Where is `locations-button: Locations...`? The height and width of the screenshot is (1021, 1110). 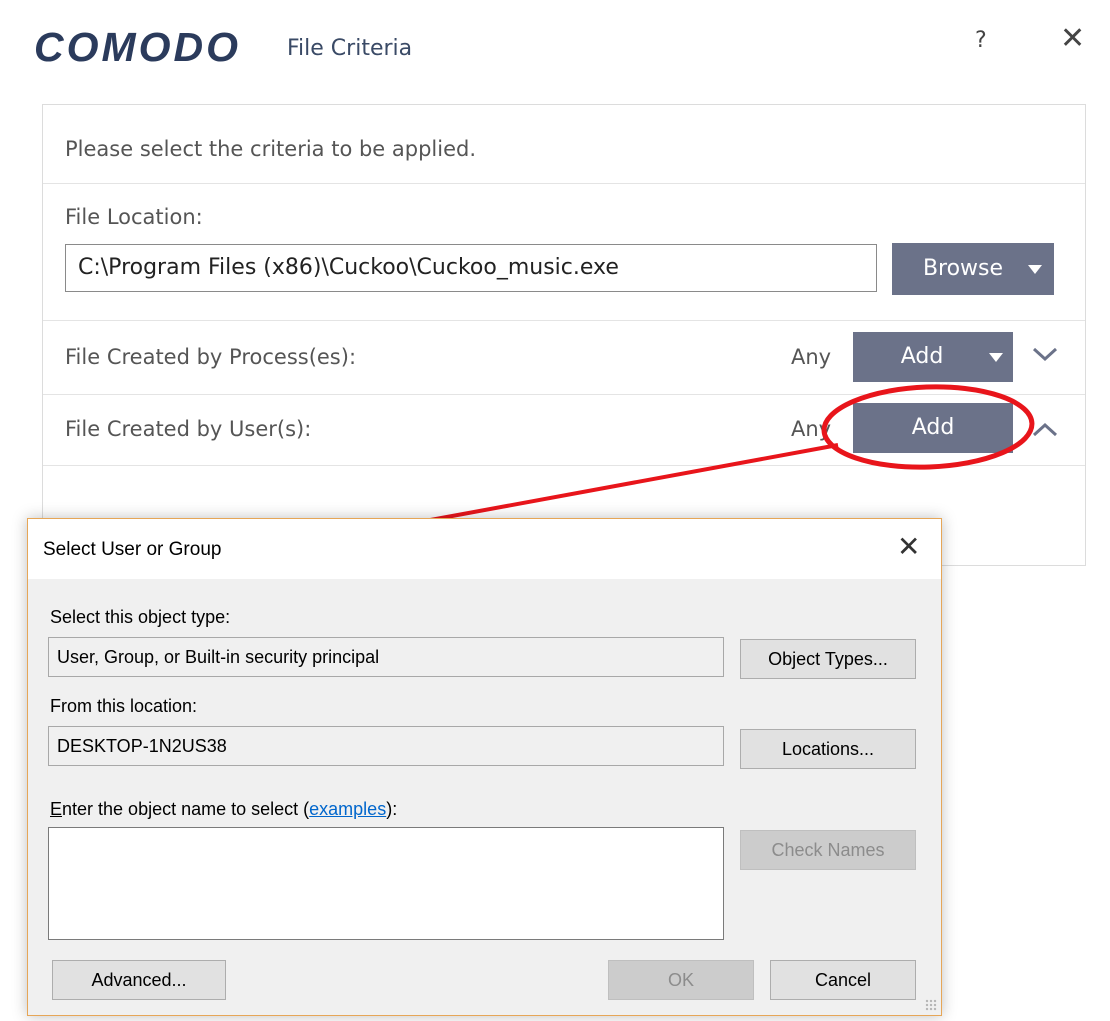
locations-button: Locations... is located at coordinates (828, 749).